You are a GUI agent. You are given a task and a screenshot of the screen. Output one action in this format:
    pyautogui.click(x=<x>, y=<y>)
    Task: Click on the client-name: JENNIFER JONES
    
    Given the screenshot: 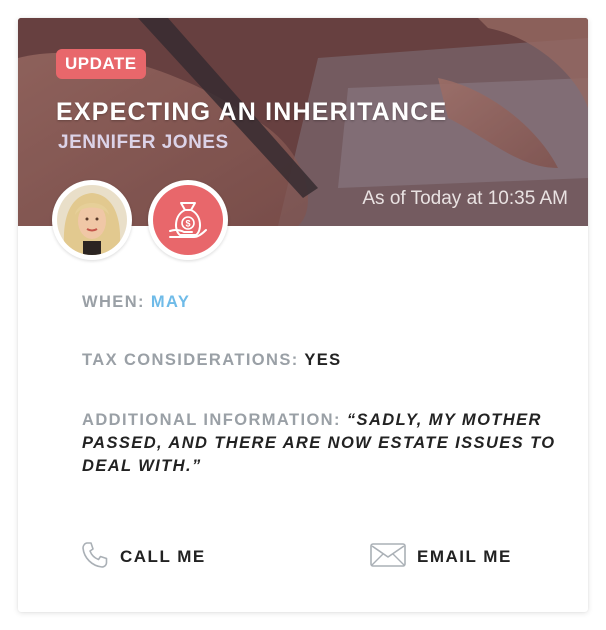 What is the action you would take?
    pyautogui.click(x=143, y=142)
    